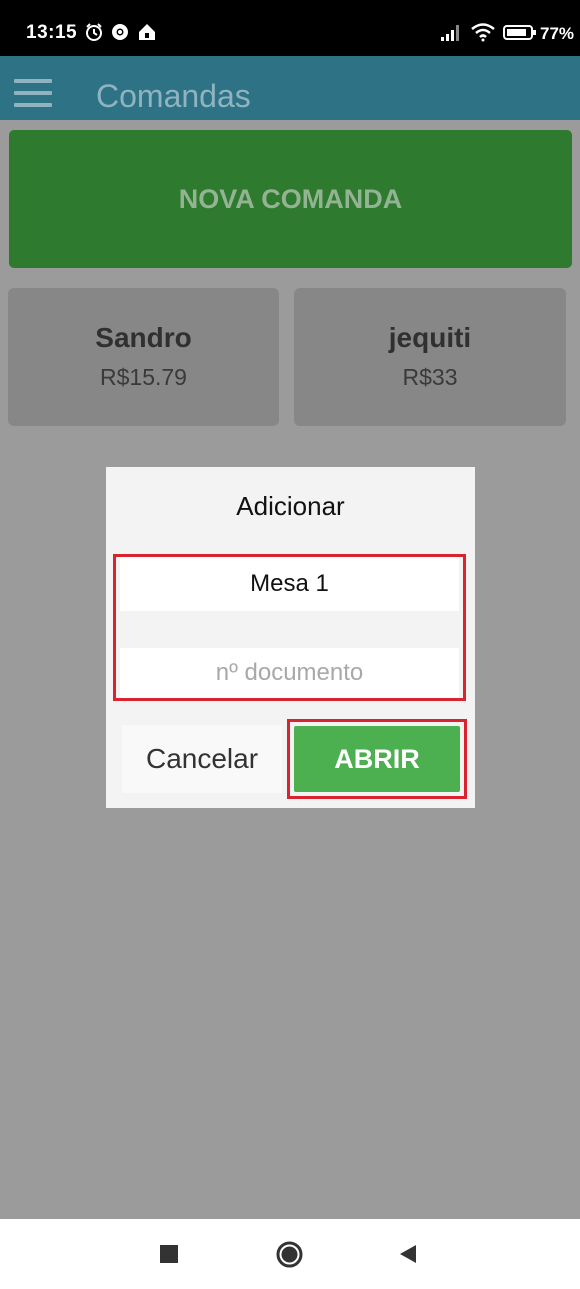  Describe the element at coordinates (408, 1254) in the screenshot. I see `back-triangle-icon` at that location.